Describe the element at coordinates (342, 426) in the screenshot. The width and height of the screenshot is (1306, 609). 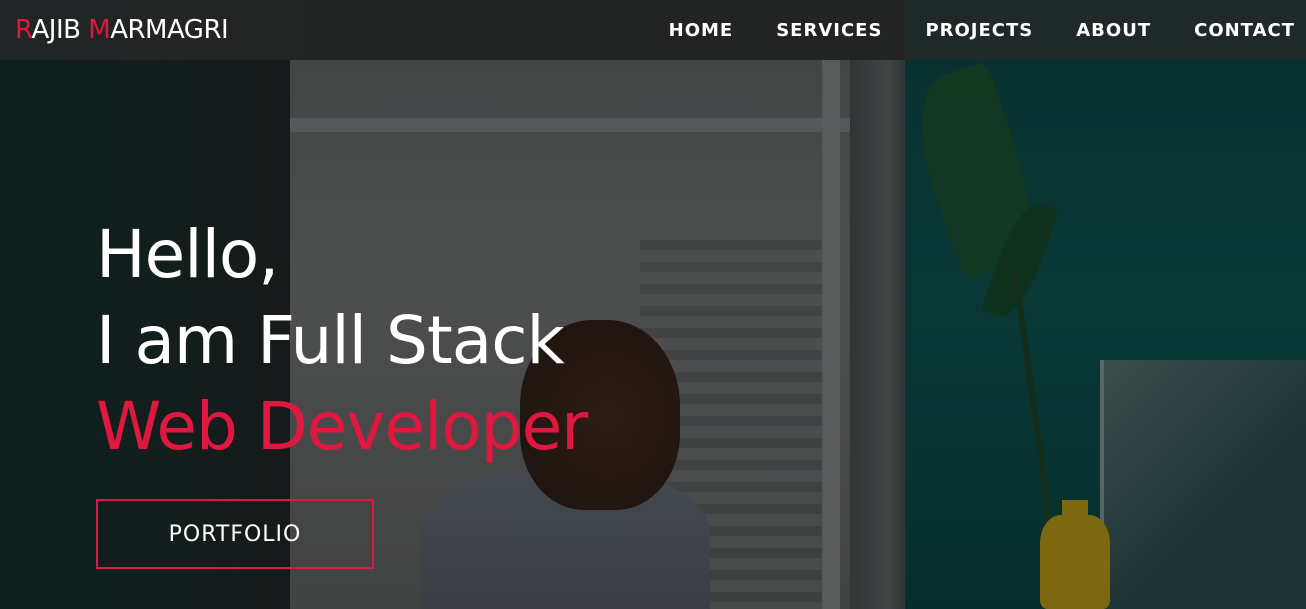
I see `hero-role-highlight: Web Developer` at that location.